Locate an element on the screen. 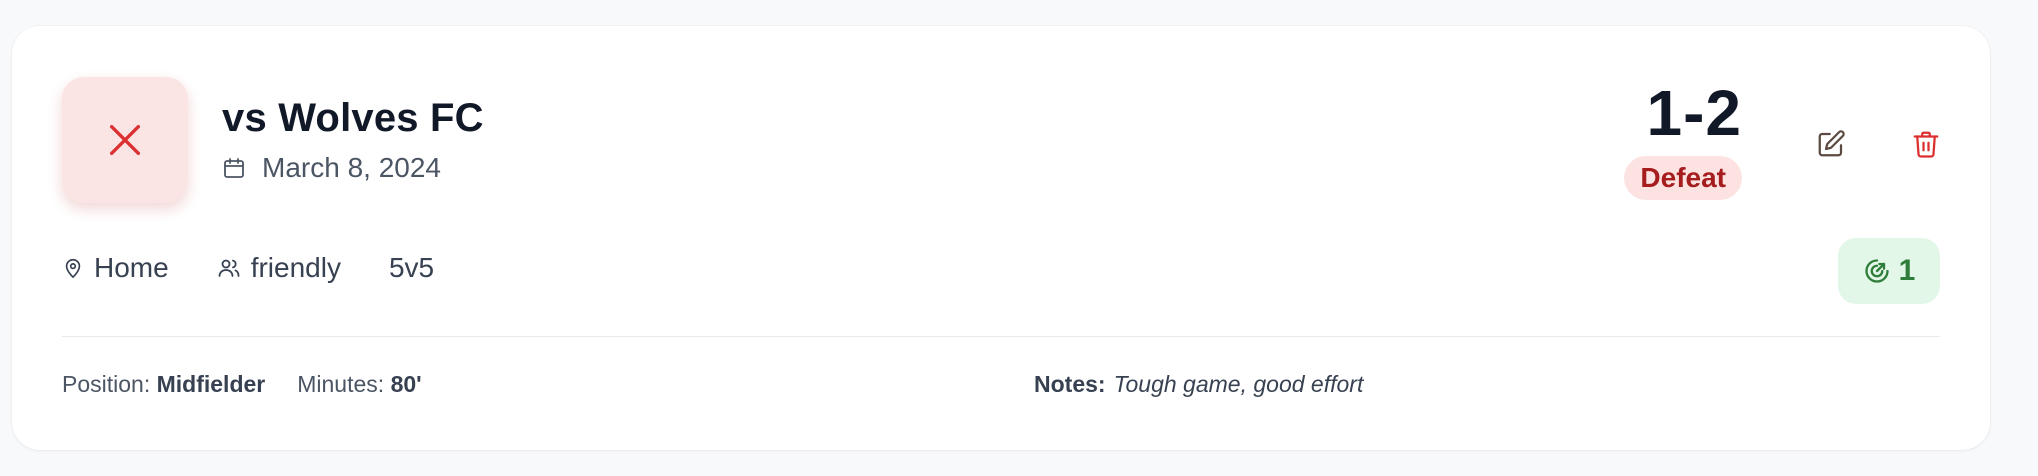  format-label: 5v5 is located at coordinates (411, 267).